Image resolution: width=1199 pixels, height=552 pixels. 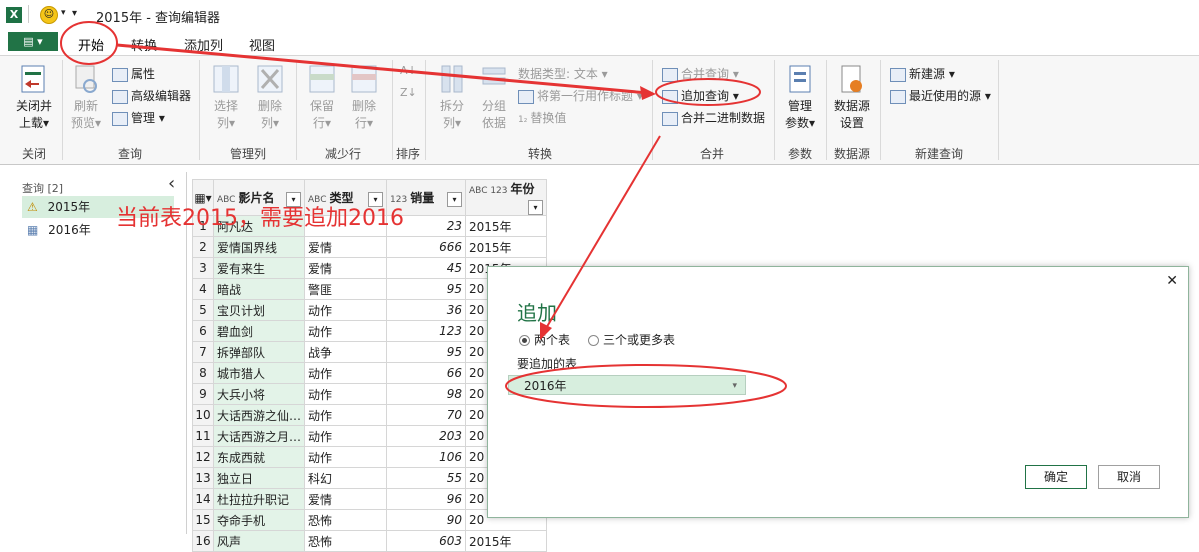 What do you see at coordinates (364, 98) in the screenshot?
I see `remove-rows-button: 删除 行▾` at bounding box center [364, 98].